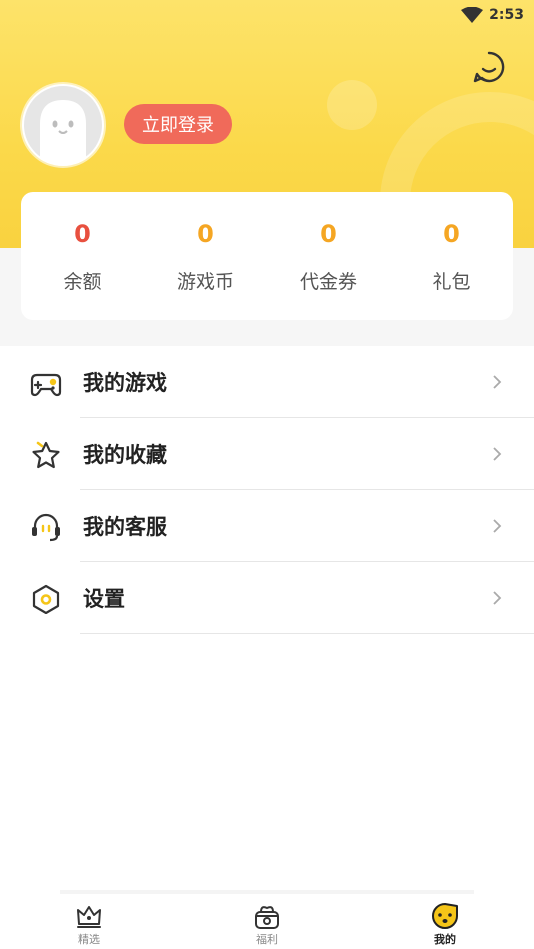 The image size is (534, 949). I want to click on tab-label: 福利, so click(267, 939).